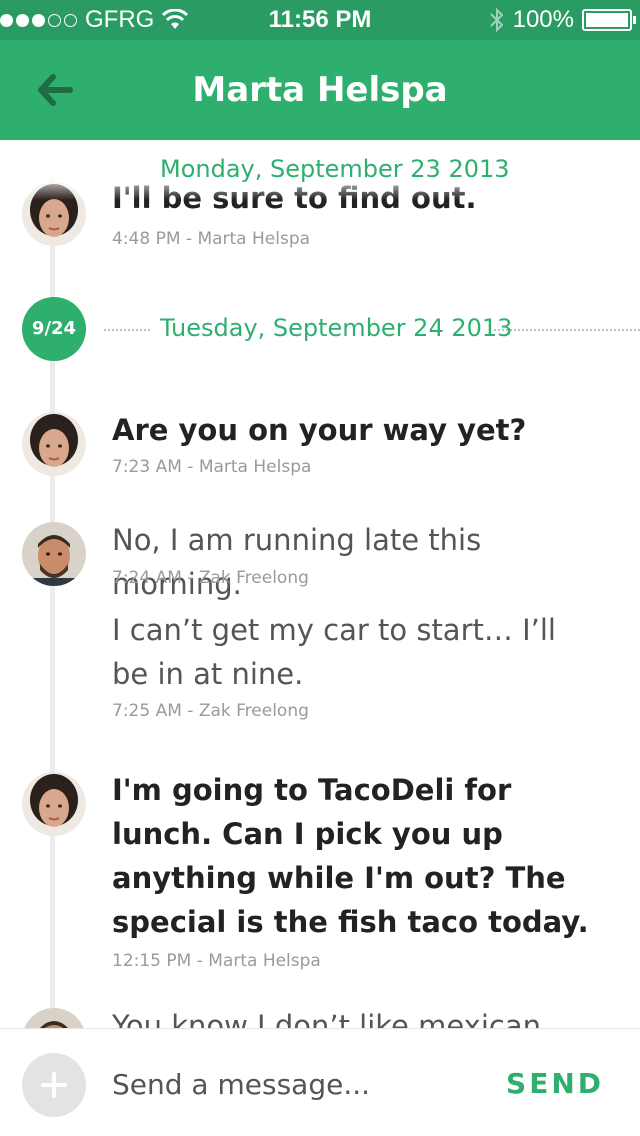 The height and width of the screenshot is (1136, 640). I want to click on back-button, so click(55, 90).